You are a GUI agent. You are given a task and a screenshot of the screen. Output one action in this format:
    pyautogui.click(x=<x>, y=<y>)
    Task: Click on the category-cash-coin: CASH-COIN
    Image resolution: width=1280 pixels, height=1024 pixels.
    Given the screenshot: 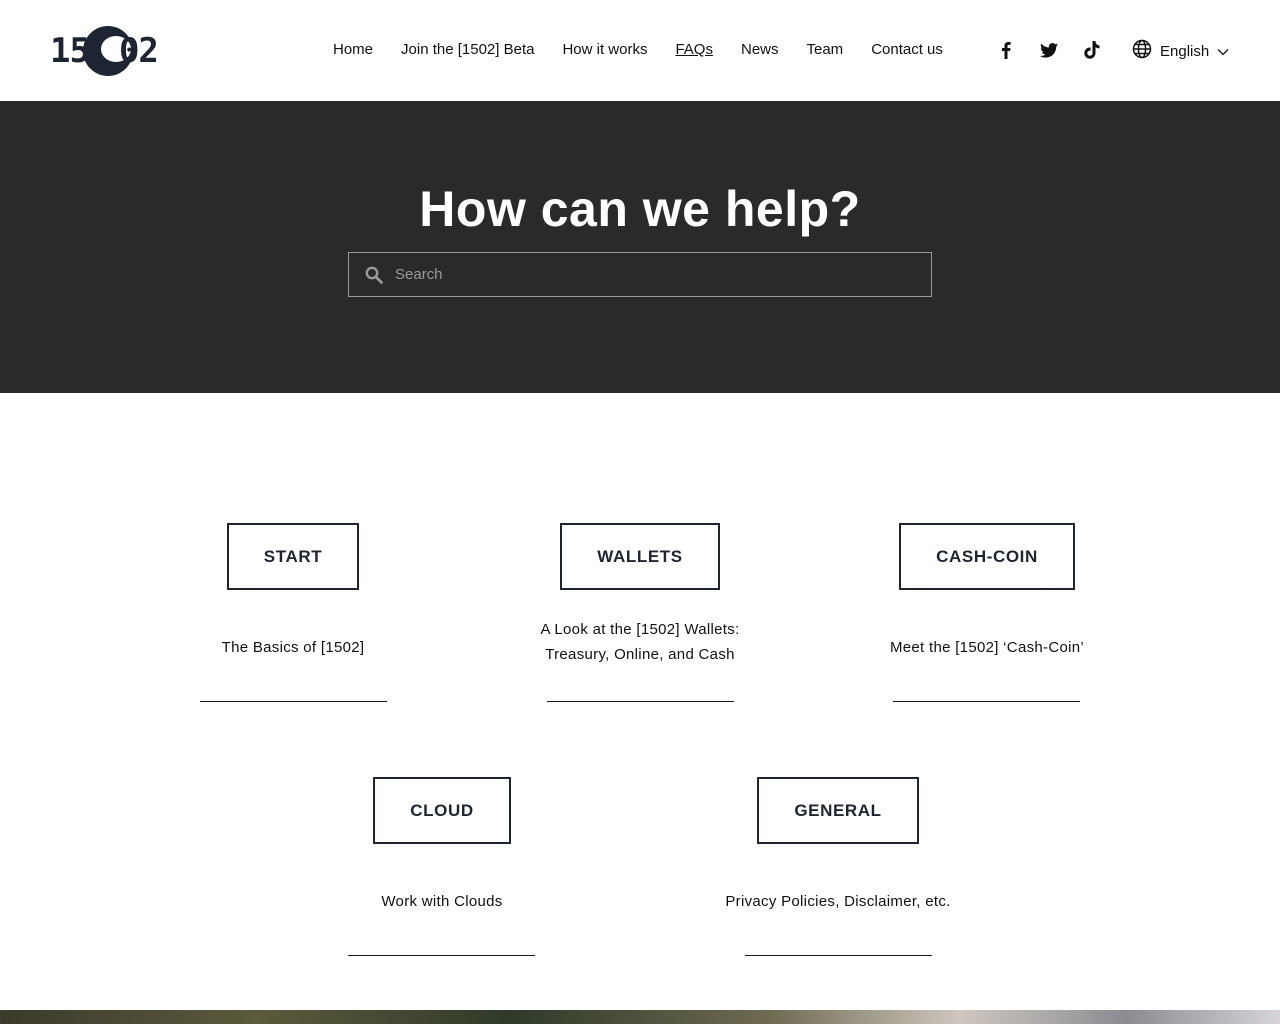 What is the action you would take?
    pyautogui.click(x=987, y=556)
    